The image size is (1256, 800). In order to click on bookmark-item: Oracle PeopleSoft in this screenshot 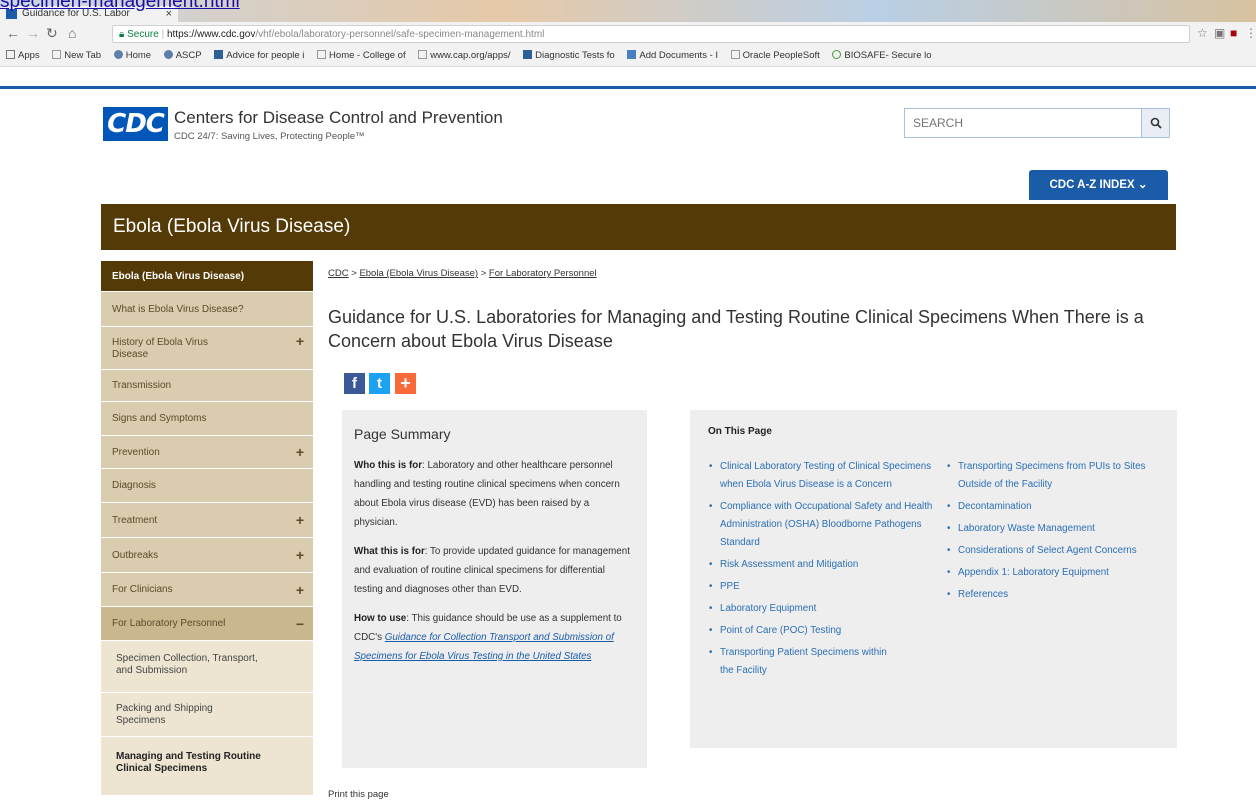, I will do `click(775, 56)`.